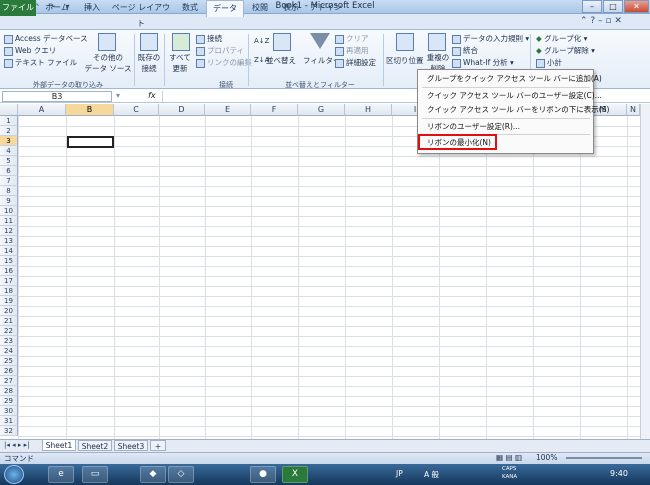 The height and width of the screenshot is (485, 650). I want to click on sheet-tab-3: Sheet3, so click(131, 445).